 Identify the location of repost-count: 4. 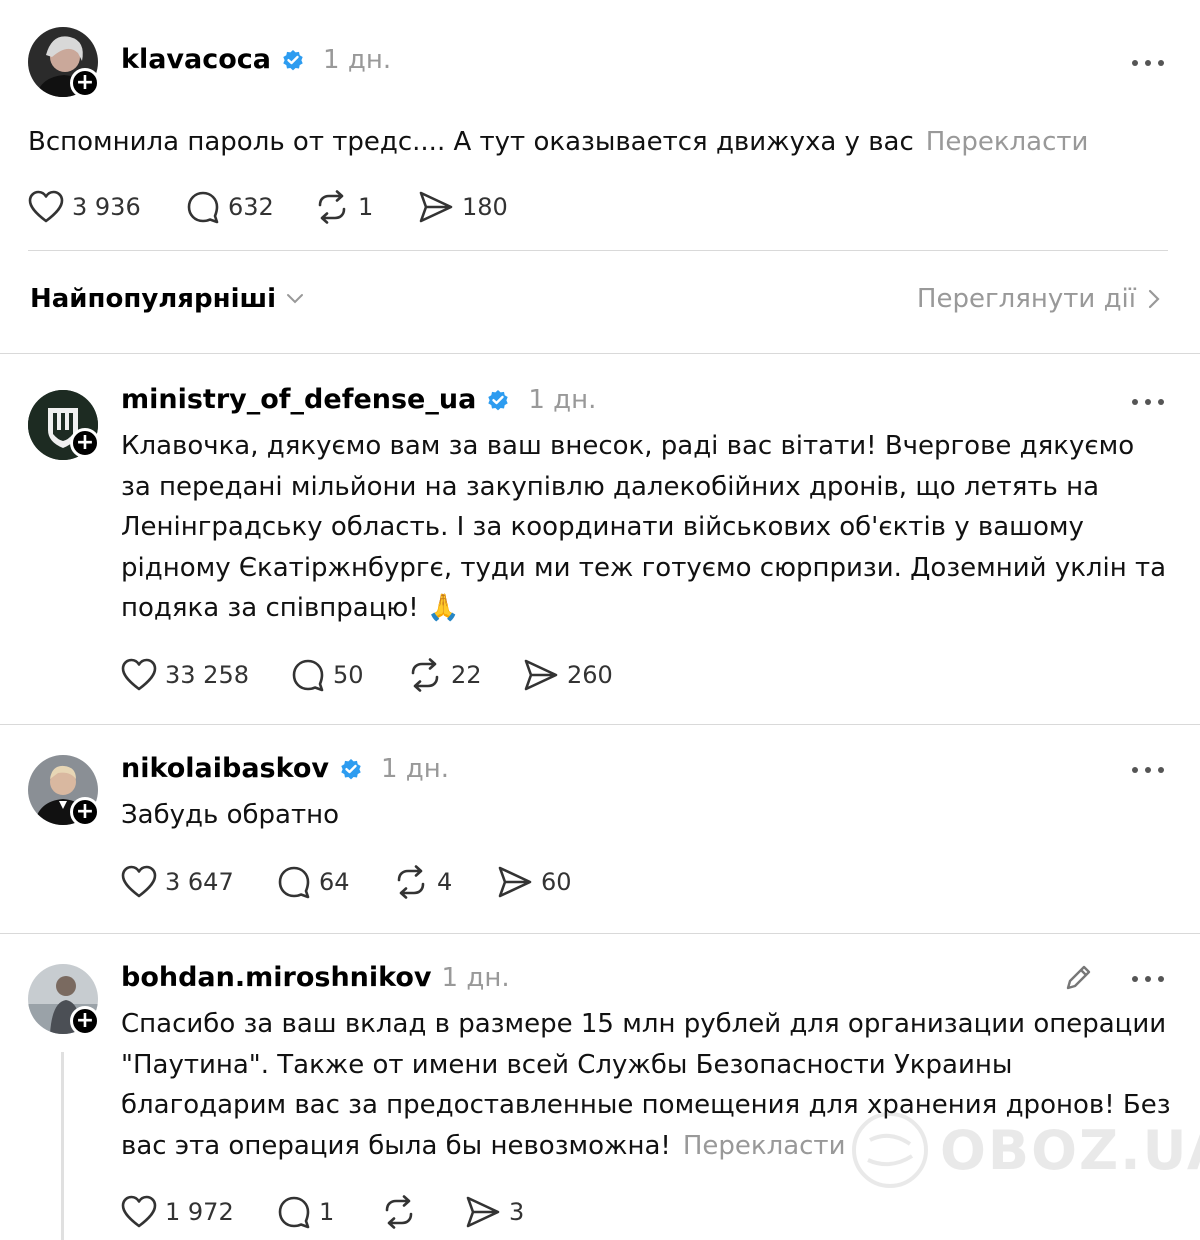
(445, 882).